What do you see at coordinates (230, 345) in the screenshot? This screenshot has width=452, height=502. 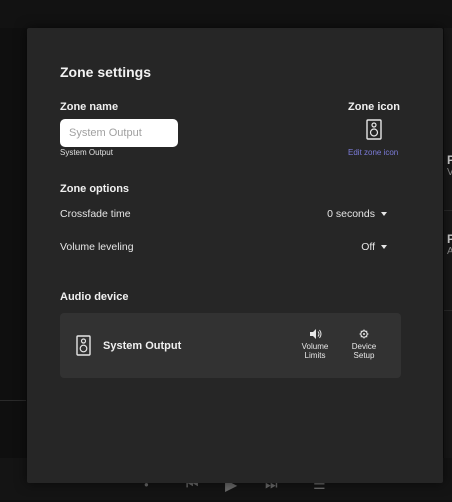 I see `audio-device-card: System Output Volume Limits Device Setup` at bounding box center [230, 345].